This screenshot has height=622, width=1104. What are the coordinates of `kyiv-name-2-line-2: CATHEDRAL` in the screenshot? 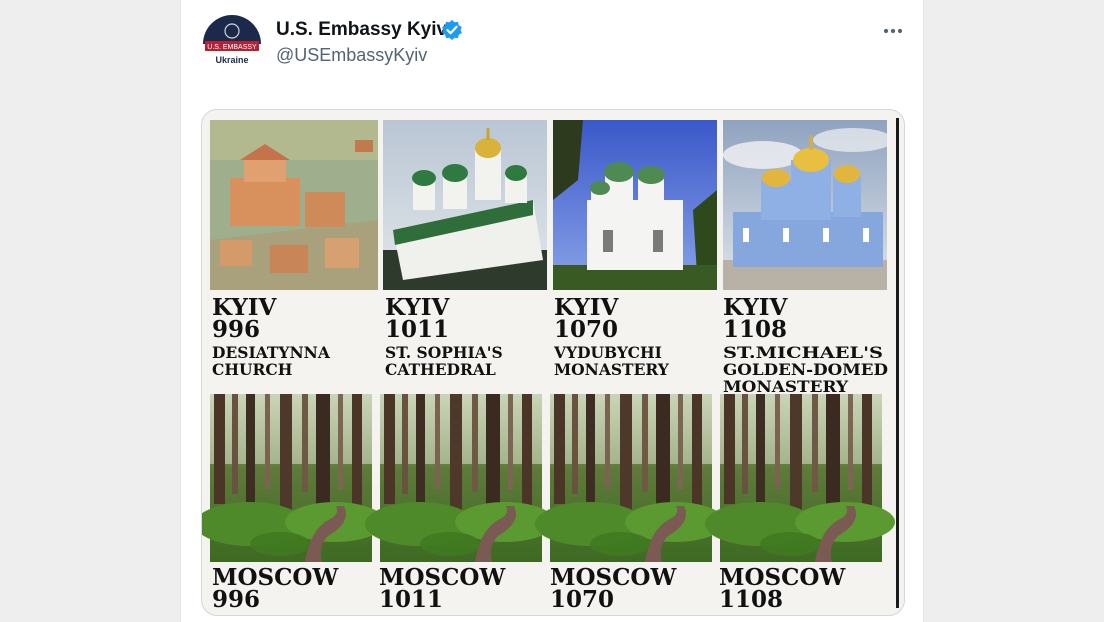 It's located at (440, 369).